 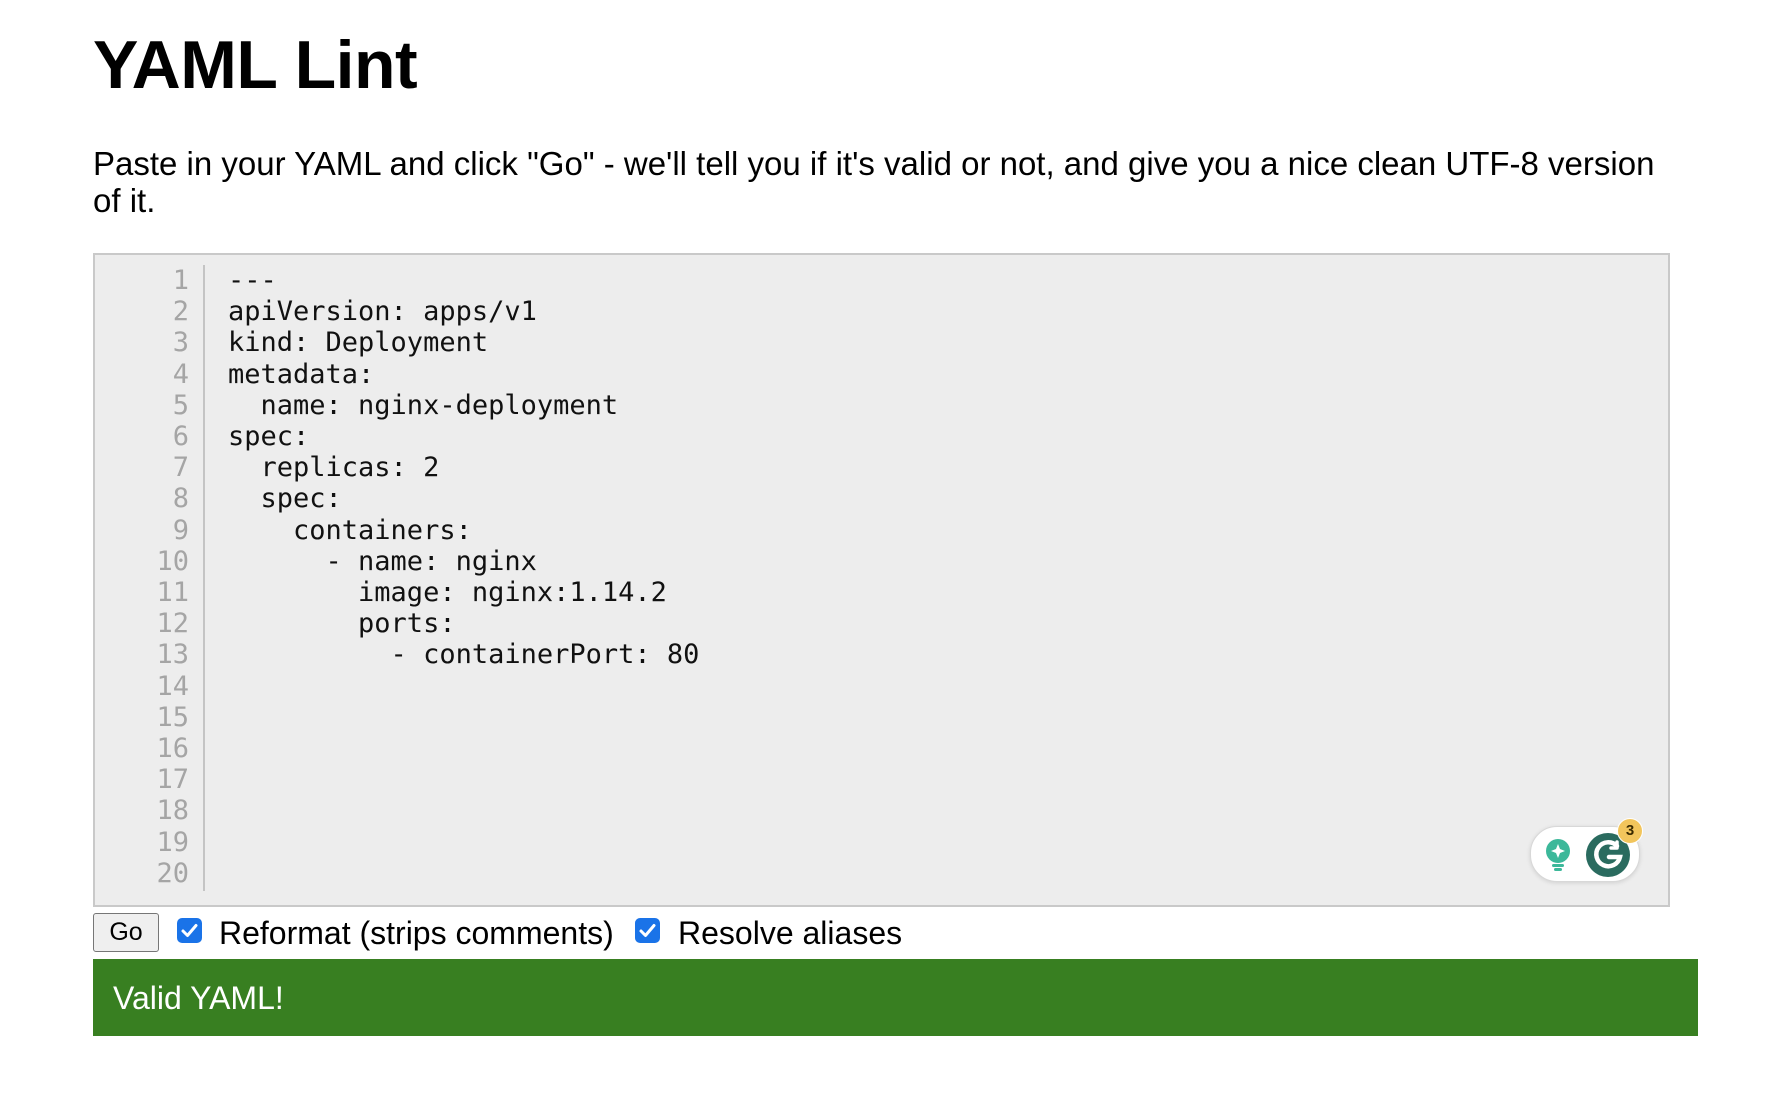 What do you see at coordinates (126, 932) in the screenshot?
I see `go-button: Go` at bounding box center [126, 932].